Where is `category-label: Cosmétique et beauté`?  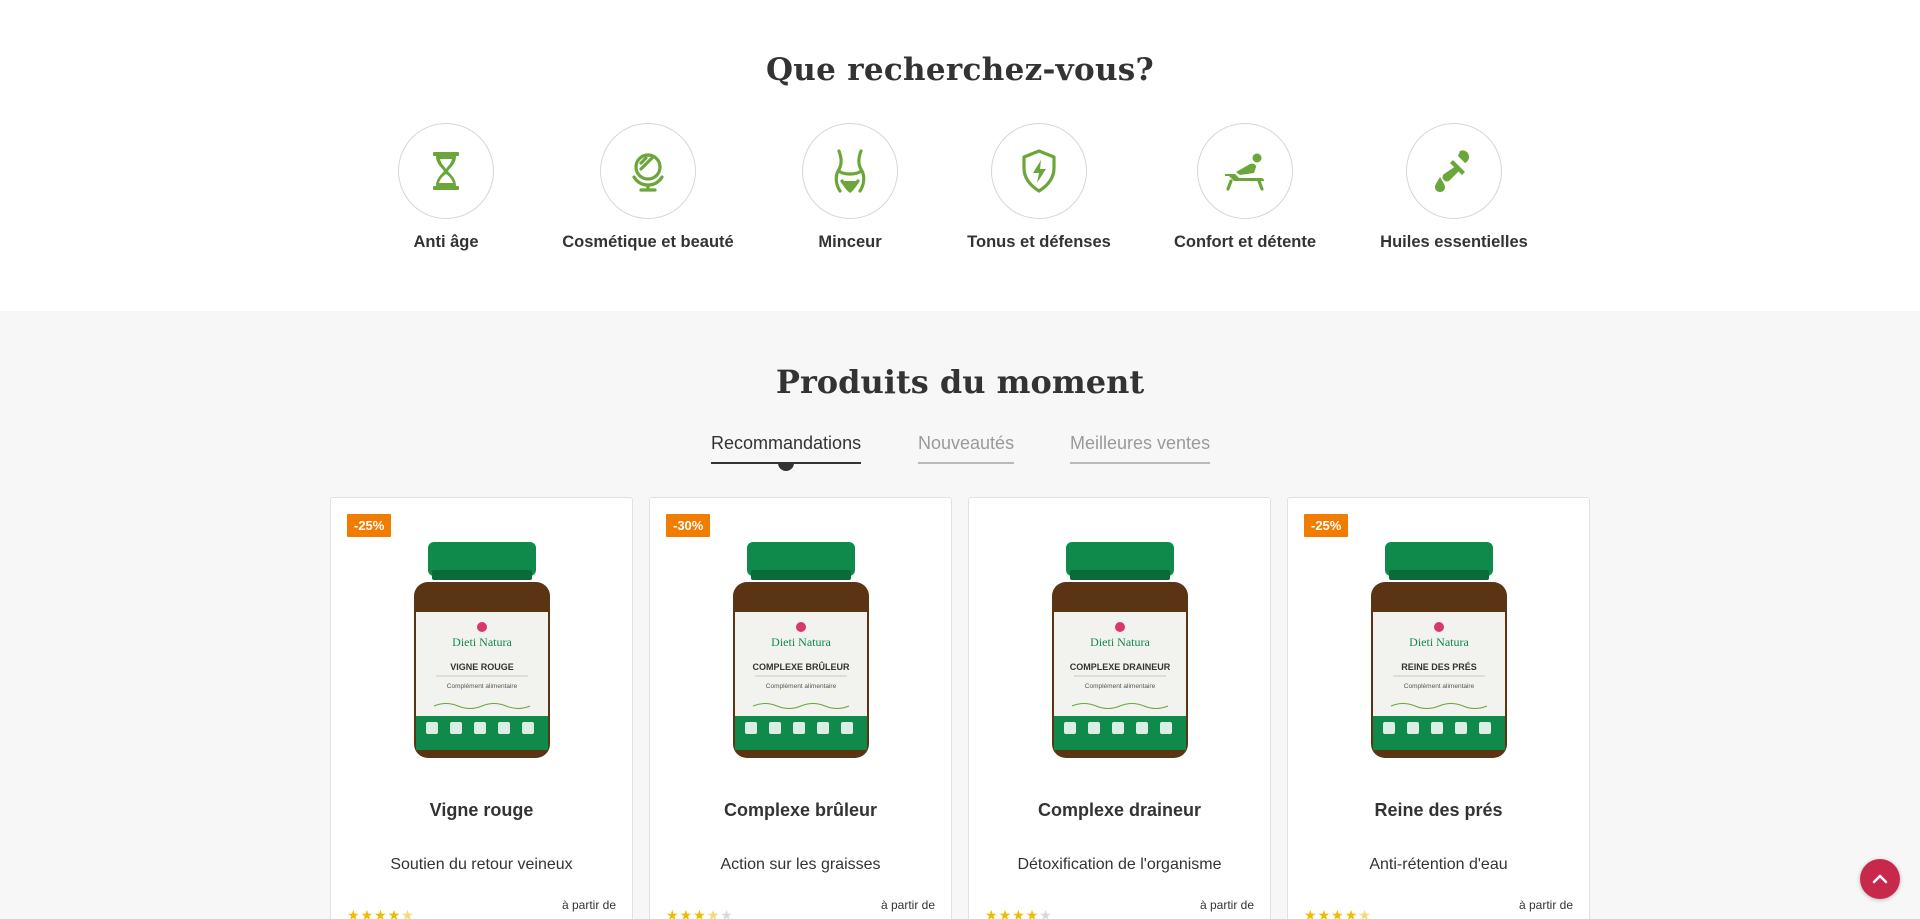 category-label: Cosmétique et beauté is located at coordinates (648, 242).